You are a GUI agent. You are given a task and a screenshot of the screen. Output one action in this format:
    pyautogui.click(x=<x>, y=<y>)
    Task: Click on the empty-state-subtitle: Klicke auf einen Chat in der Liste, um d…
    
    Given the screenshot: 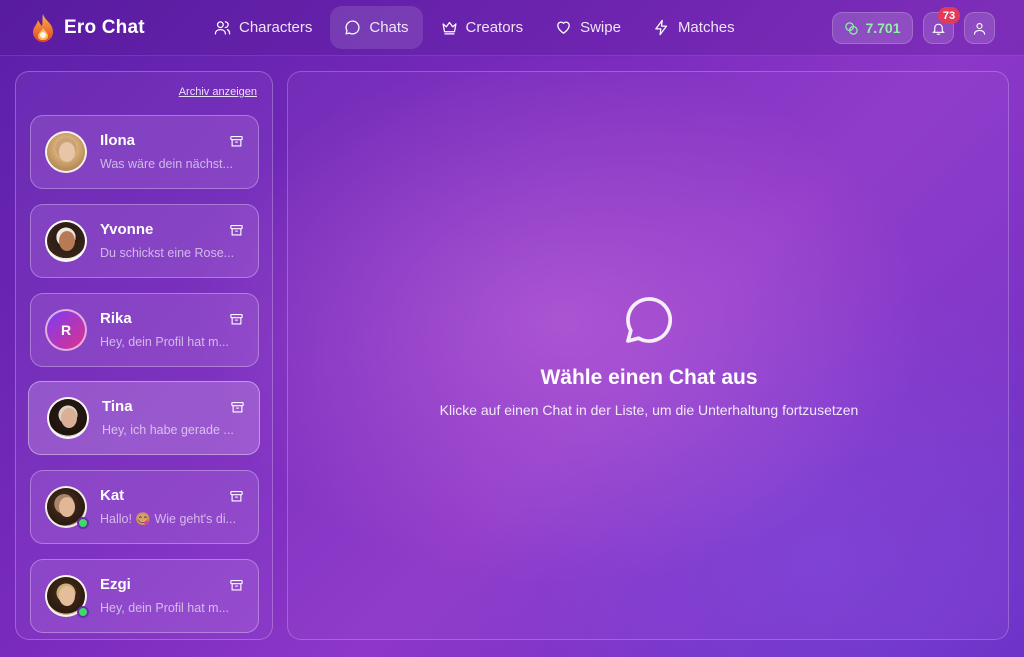 What is the action you would take?
    pyautogui.click(x=649, y=410)
    